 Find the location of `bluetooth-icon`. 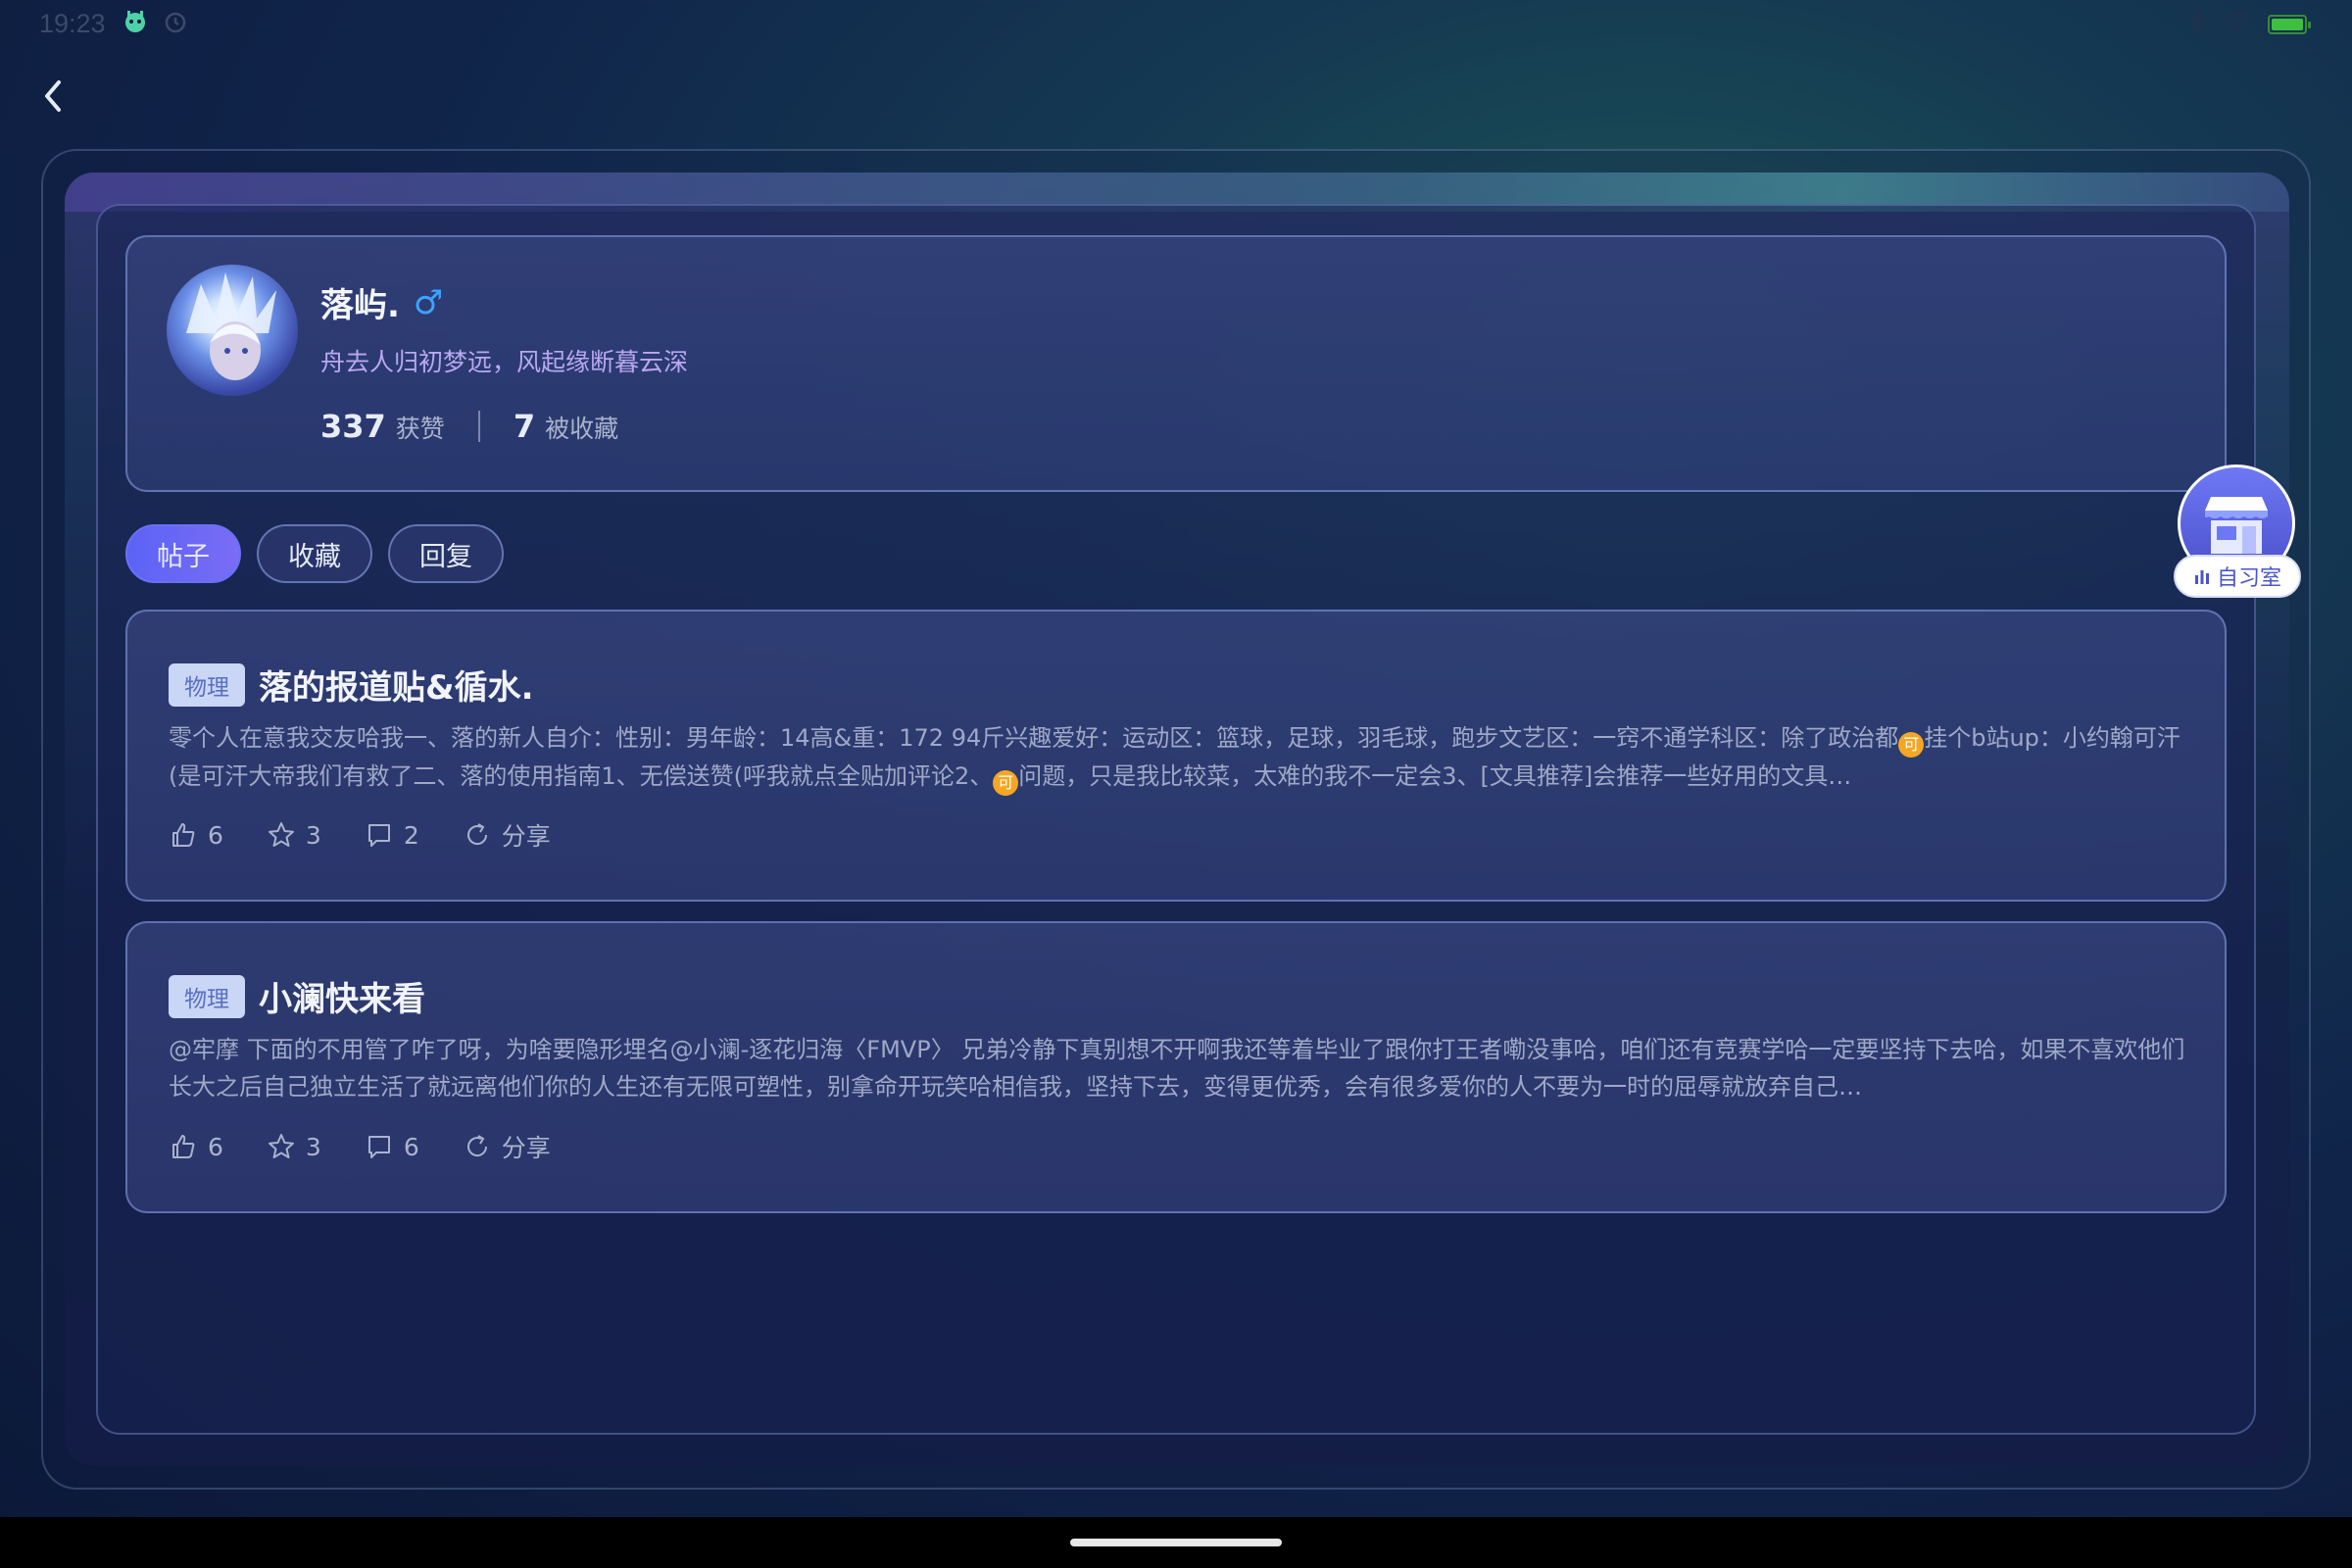

bluetooth-icon is located at coordinates (2197, 24).